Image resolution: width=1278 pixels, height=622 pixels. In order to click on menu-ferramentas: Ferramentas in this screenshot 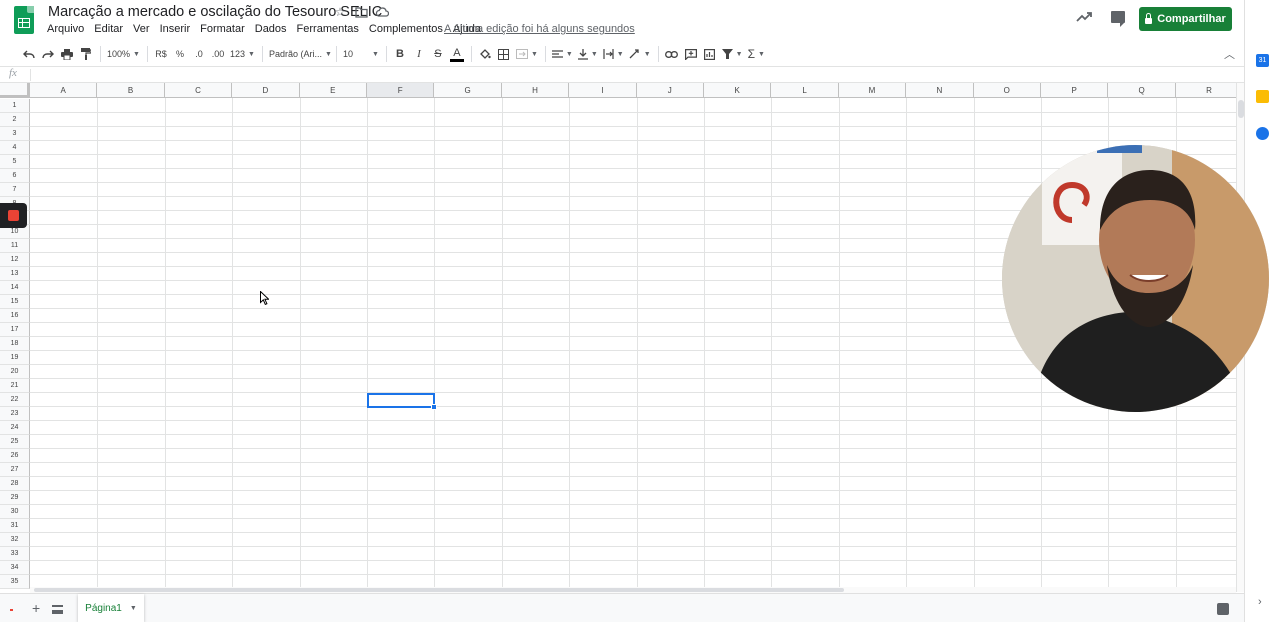, I will do `click(328, 29)`.